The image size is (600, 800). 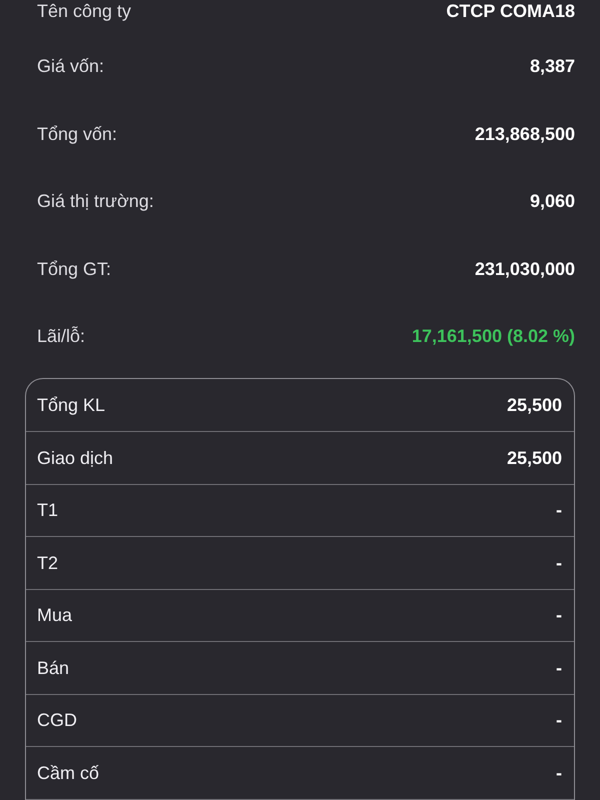 What do you see at coordinates (70, 66) in the screenshot?
I see `field-label: Giá vốn:` at bounding box center [70, 66].